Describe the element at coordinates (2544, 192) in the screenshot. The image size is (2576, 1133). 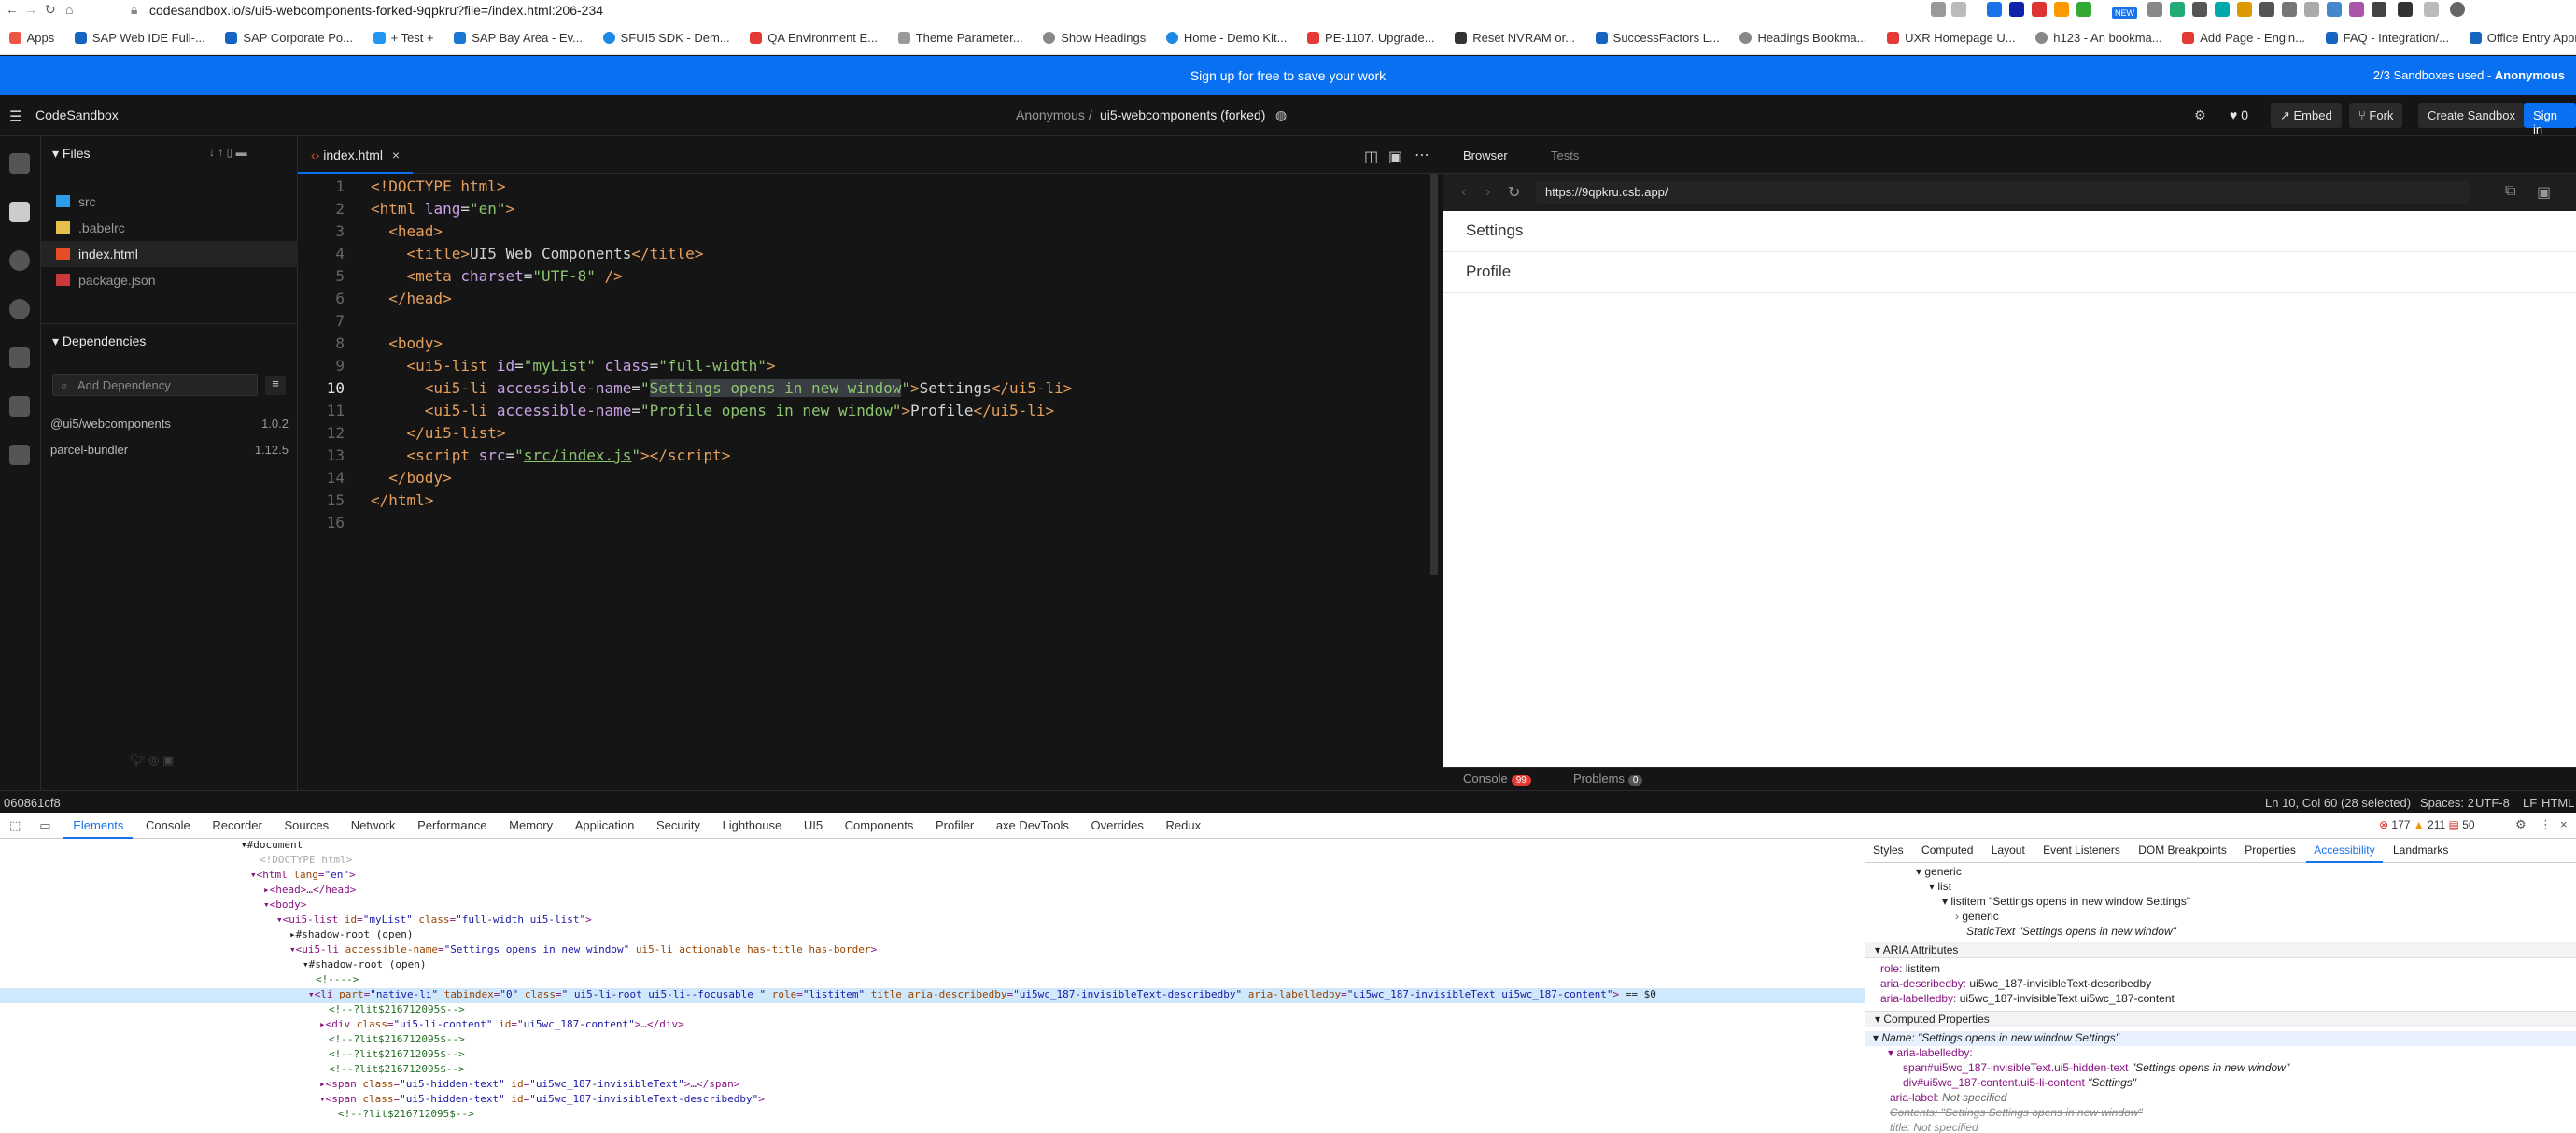
I see `fullscreen-icon: ▣` at that location.